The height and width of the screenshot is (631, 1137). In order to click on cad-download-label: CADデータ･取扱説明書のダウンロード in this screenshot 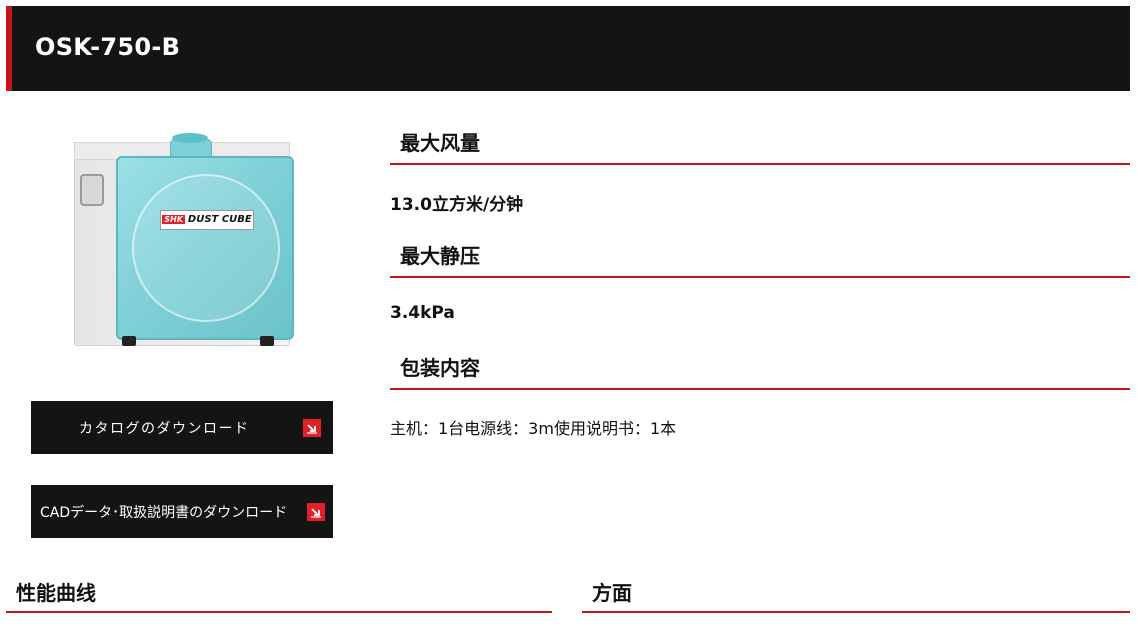, I will do `click(164, 513)`.